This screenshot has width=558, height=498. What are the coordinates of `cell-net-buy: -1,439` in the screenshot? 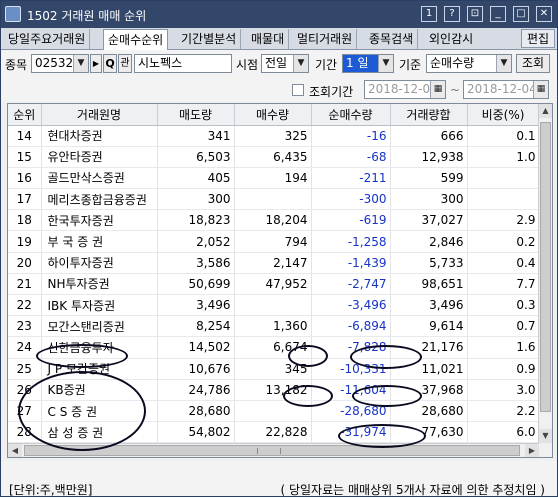 It's located at (351, 263).